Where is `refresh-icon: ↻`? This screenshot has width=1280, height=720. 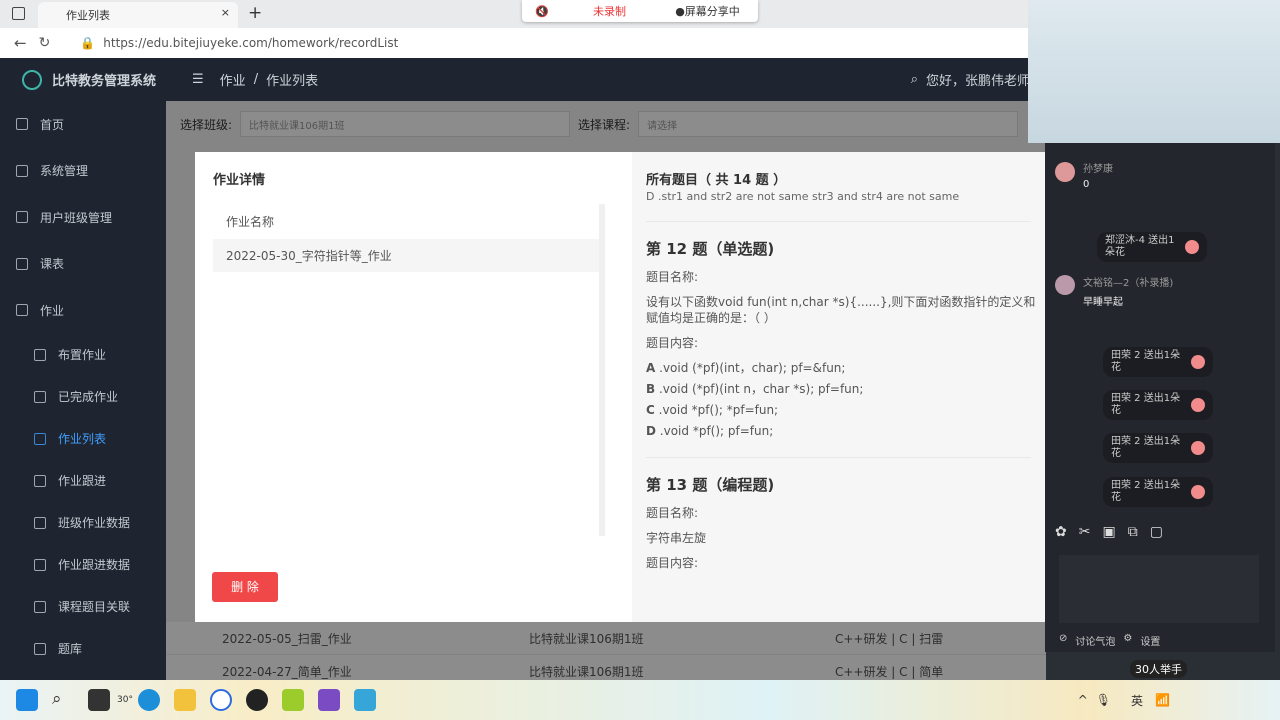 refresh-icon: ↻ is located at coordinates (45, 43).